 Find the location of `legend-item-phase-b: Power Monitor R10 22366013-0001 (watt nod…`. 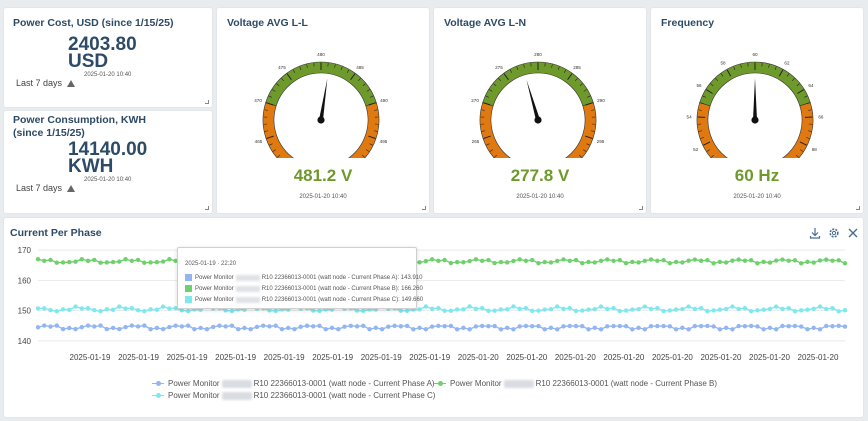

legend-item-phase-b: Power Monitor R10 22366013-0001 (watt nod… is located at coordinates (575, 383).